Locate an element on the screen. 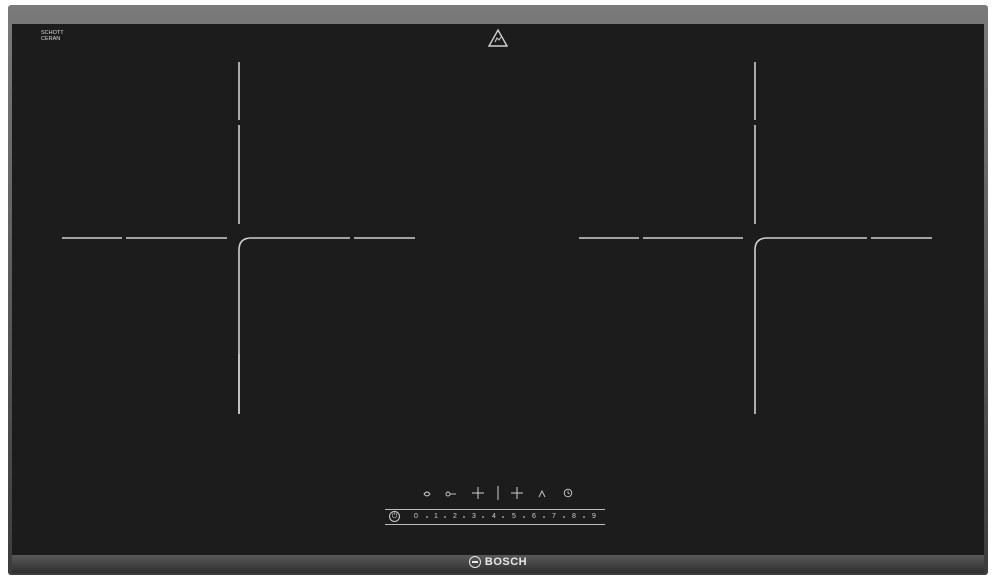  power-level-slider: ⏻ 0 1 2 3 4 5 6 7 8 9 is located at coordinates (495, 517).